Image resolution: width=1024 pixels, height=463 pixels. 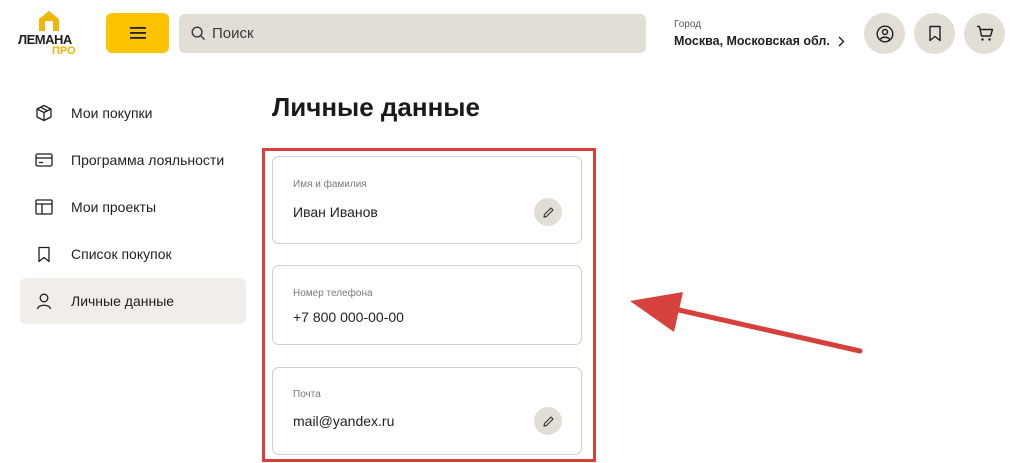 What do you see at coordinates (44, 113) in the screenshot?
I see `box-icon` at bounding box center [44, 113].